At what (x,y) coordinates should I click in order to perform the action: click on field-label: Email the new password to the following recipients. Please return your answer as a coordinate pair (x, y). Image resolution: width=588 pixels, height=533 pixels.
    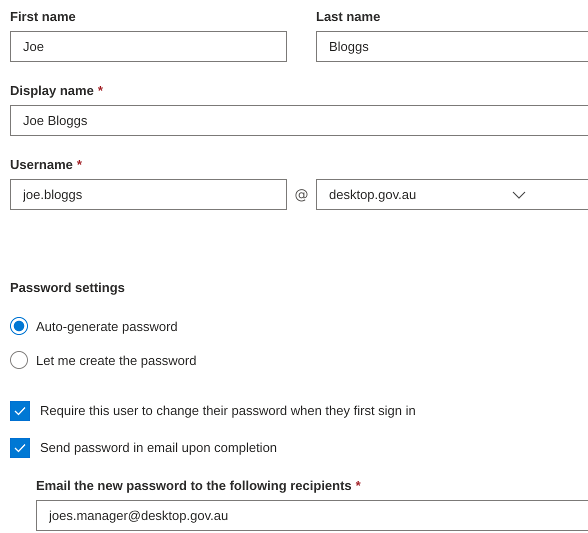
    Looking at the image, I should click on (194, 485).